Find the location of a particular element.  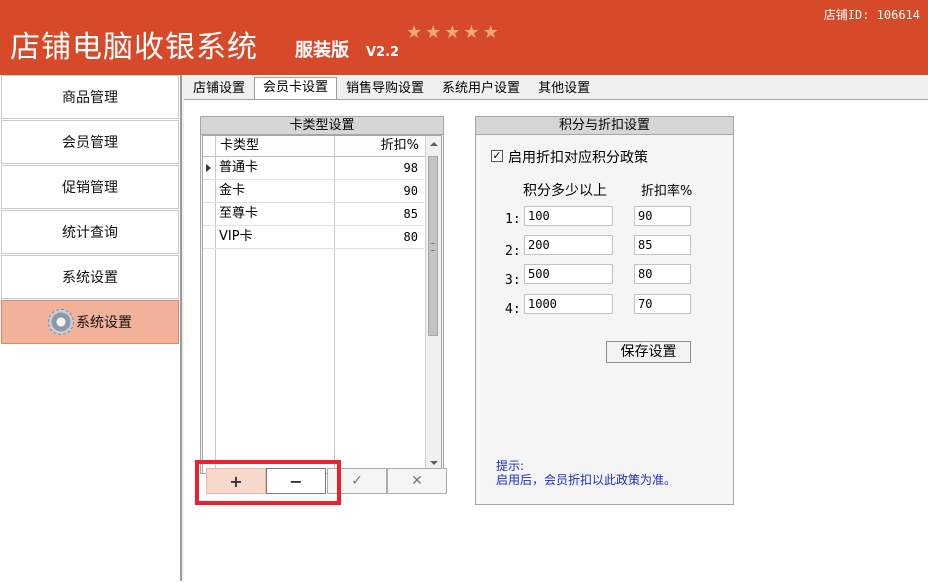

sidebar-item-label: 促销管理 is located at coordinates (90, 188).